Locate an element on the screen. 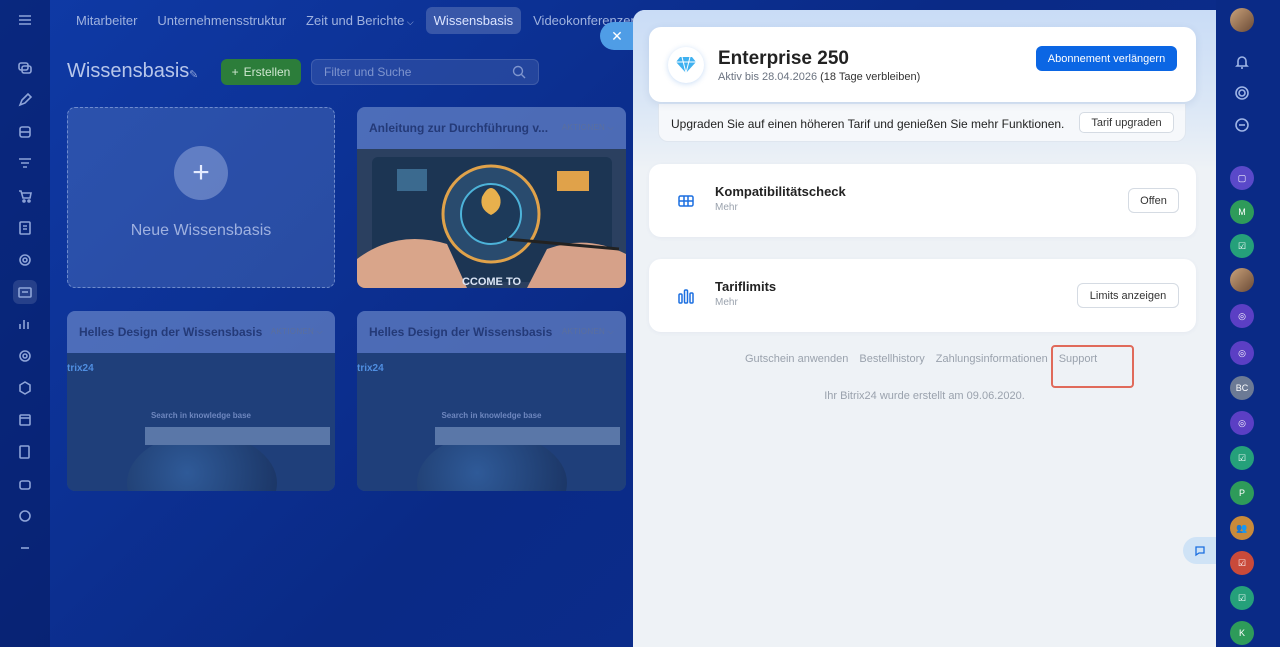  knowledge-base-icon is located at coordinates (25, 292).